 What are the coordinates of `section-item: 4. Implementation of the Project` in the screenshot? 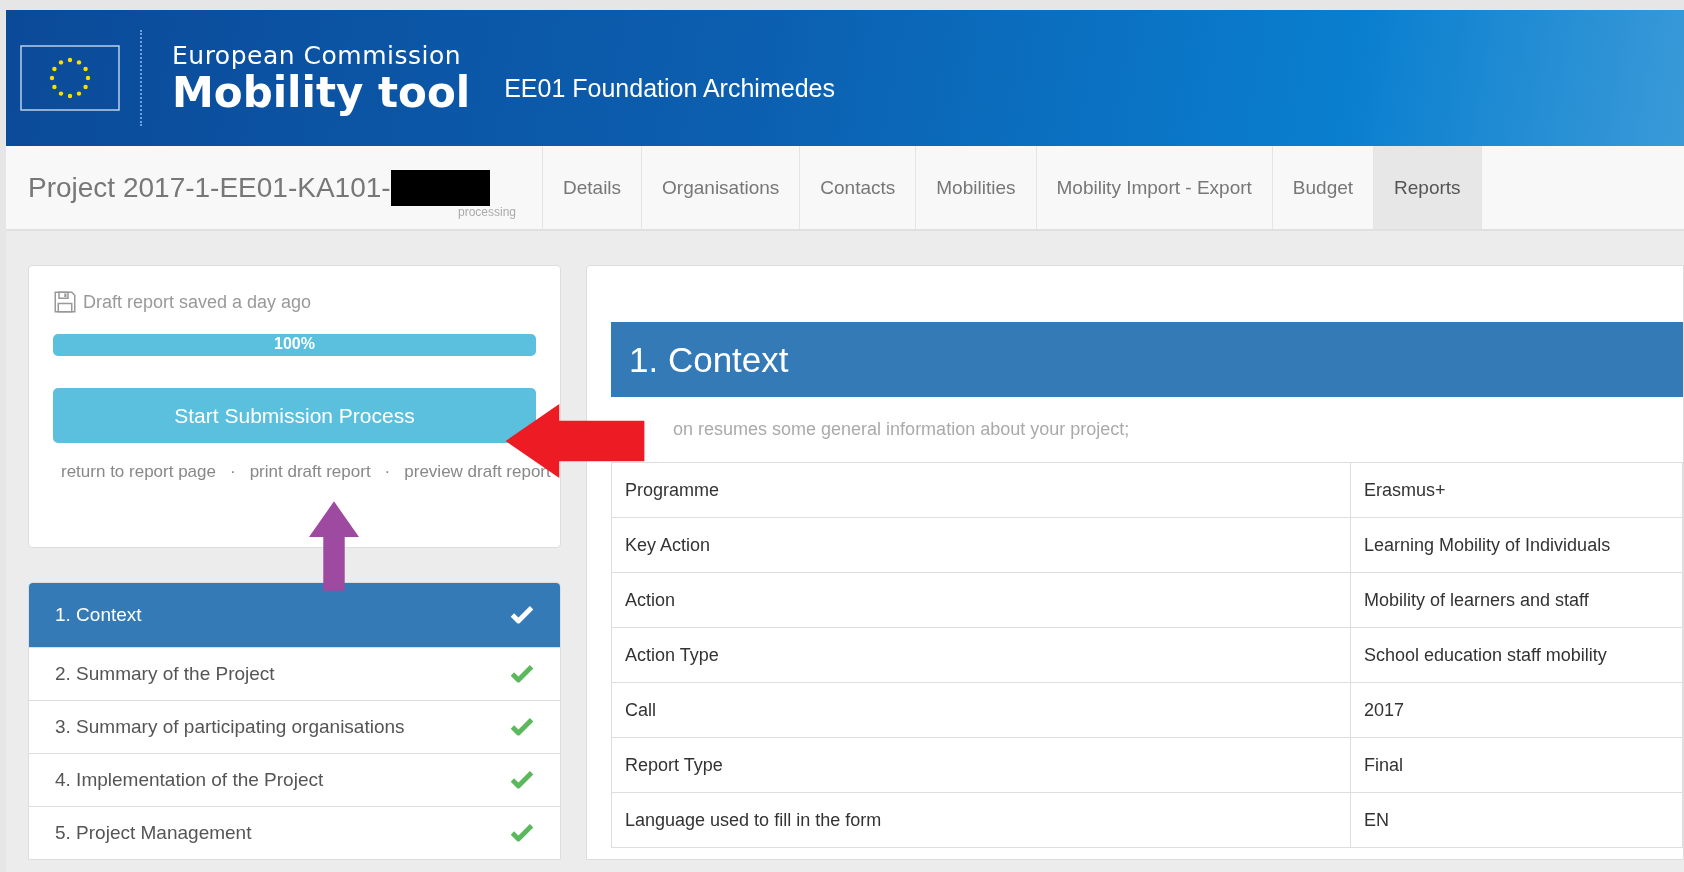 It's located at (294, 779).